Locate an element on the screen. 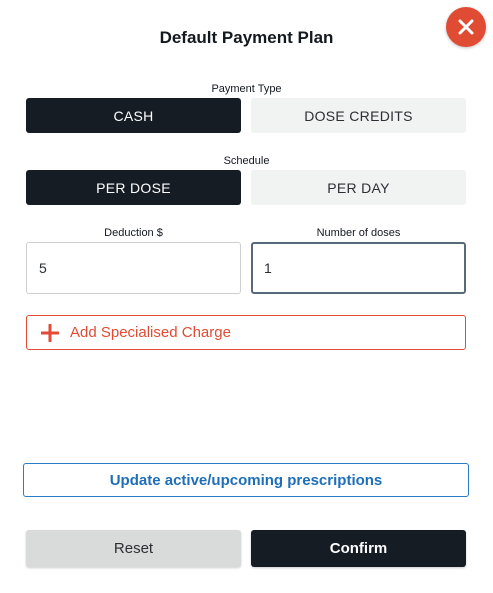  payment-type-label: Payment Type is located at coordinates (246, 89).